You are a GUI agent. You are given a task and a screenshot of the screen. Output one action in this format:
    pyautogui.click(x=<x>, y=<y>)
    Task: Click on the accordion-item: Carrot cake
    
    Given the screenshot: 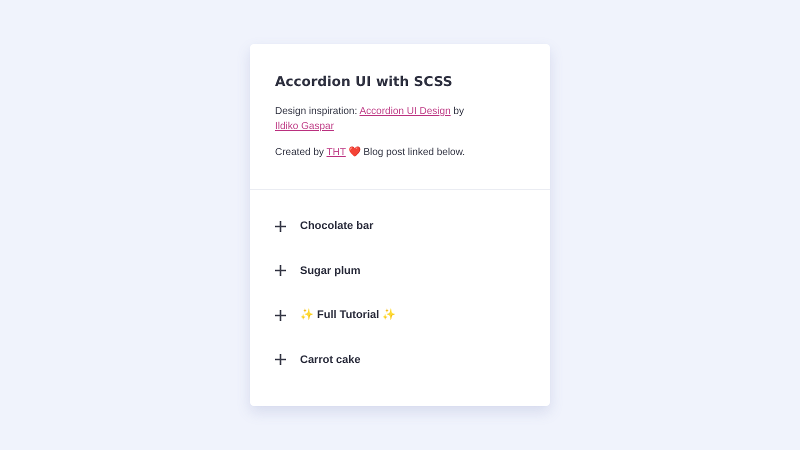 What is the action you would take?
    pyautogui.click(x=400, y=360)
    